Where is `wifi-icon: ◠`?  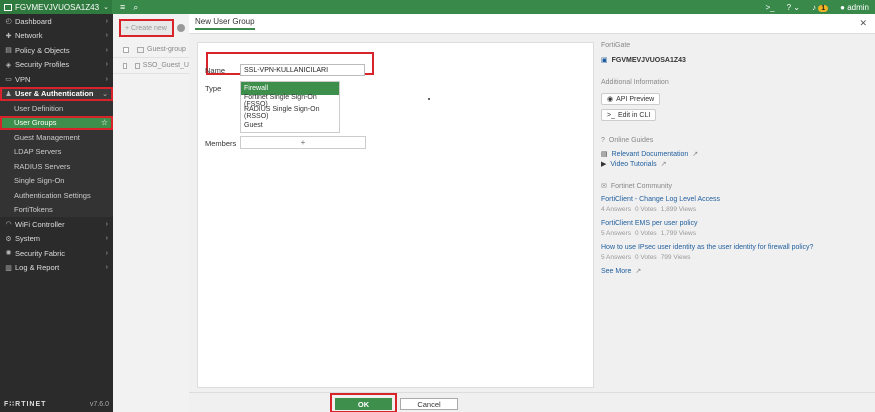 wifi-icon: ◠ is located at coordinates (8, 225).